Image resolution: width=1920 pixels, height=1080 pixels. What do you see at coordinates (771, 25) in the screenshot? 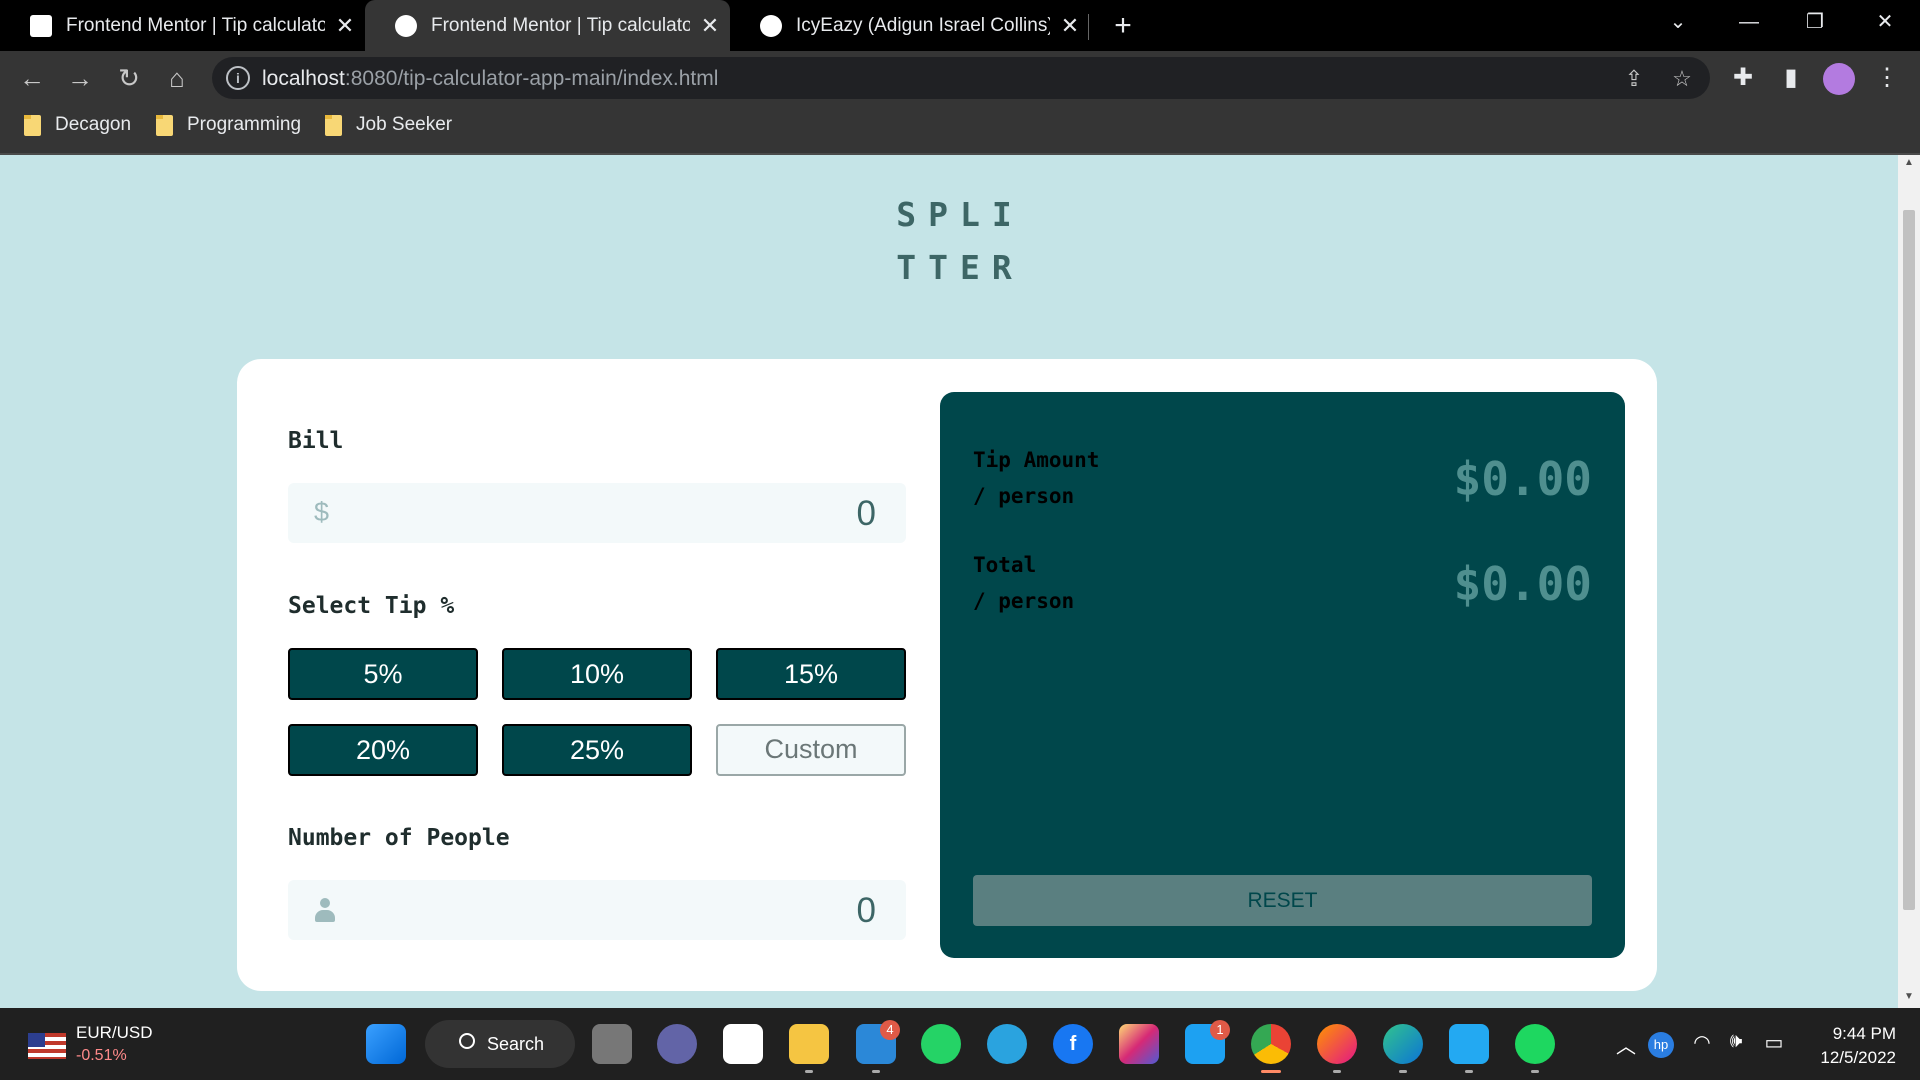
I see `github-icon` at bounding box center [771, 25].